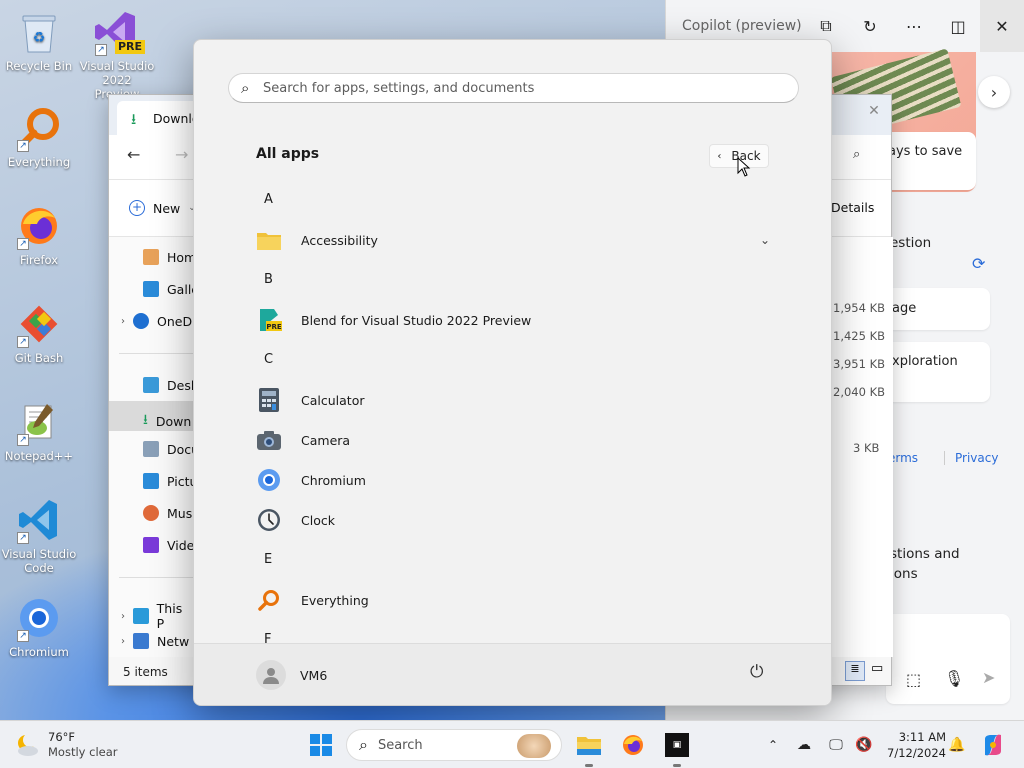 The image size is (1024, 768). Describe the element at coordinates (119, 32) in the screenshot. I see `visual-studio-preview-icon: PRE ↗` at that location.